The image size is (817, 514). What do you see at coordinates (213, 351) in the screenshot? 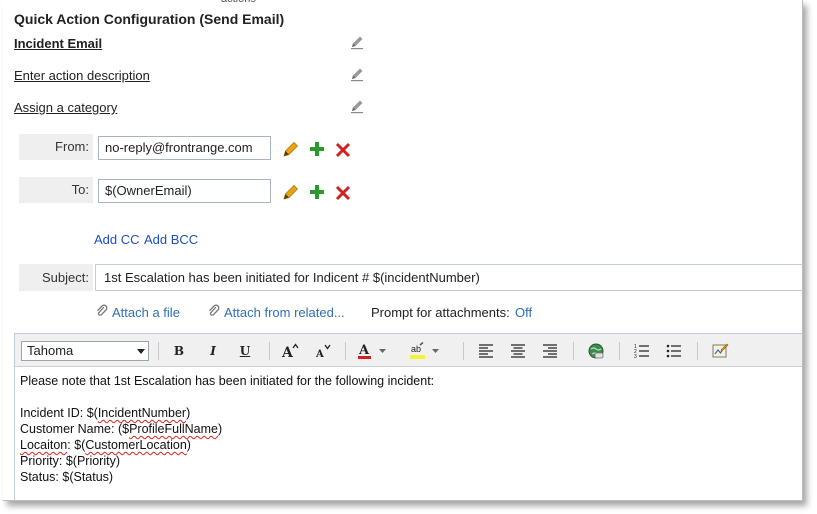
I see `italic-button: I` at bounding box center [213, 351].